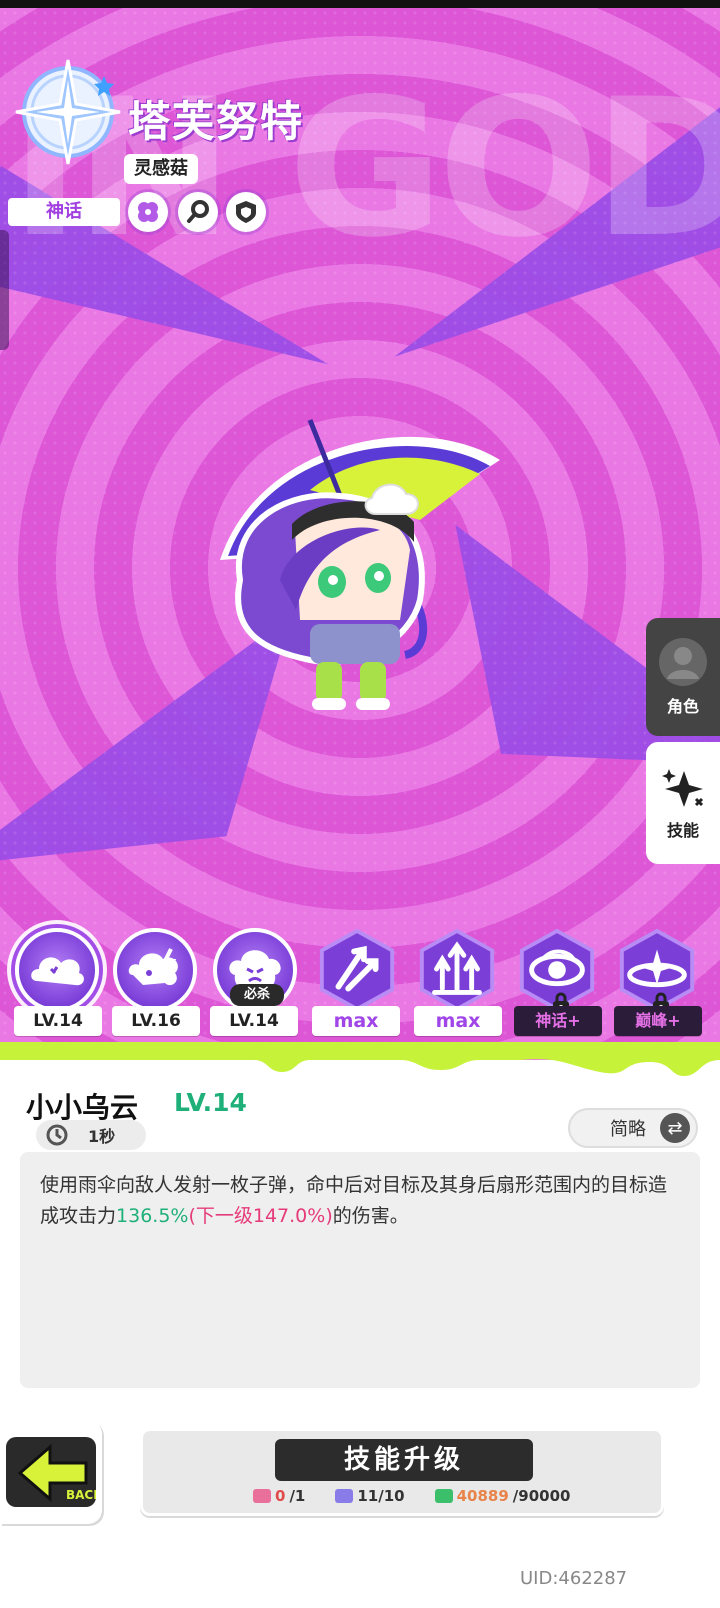  I want to click on character-illustration, so click(360, 564).